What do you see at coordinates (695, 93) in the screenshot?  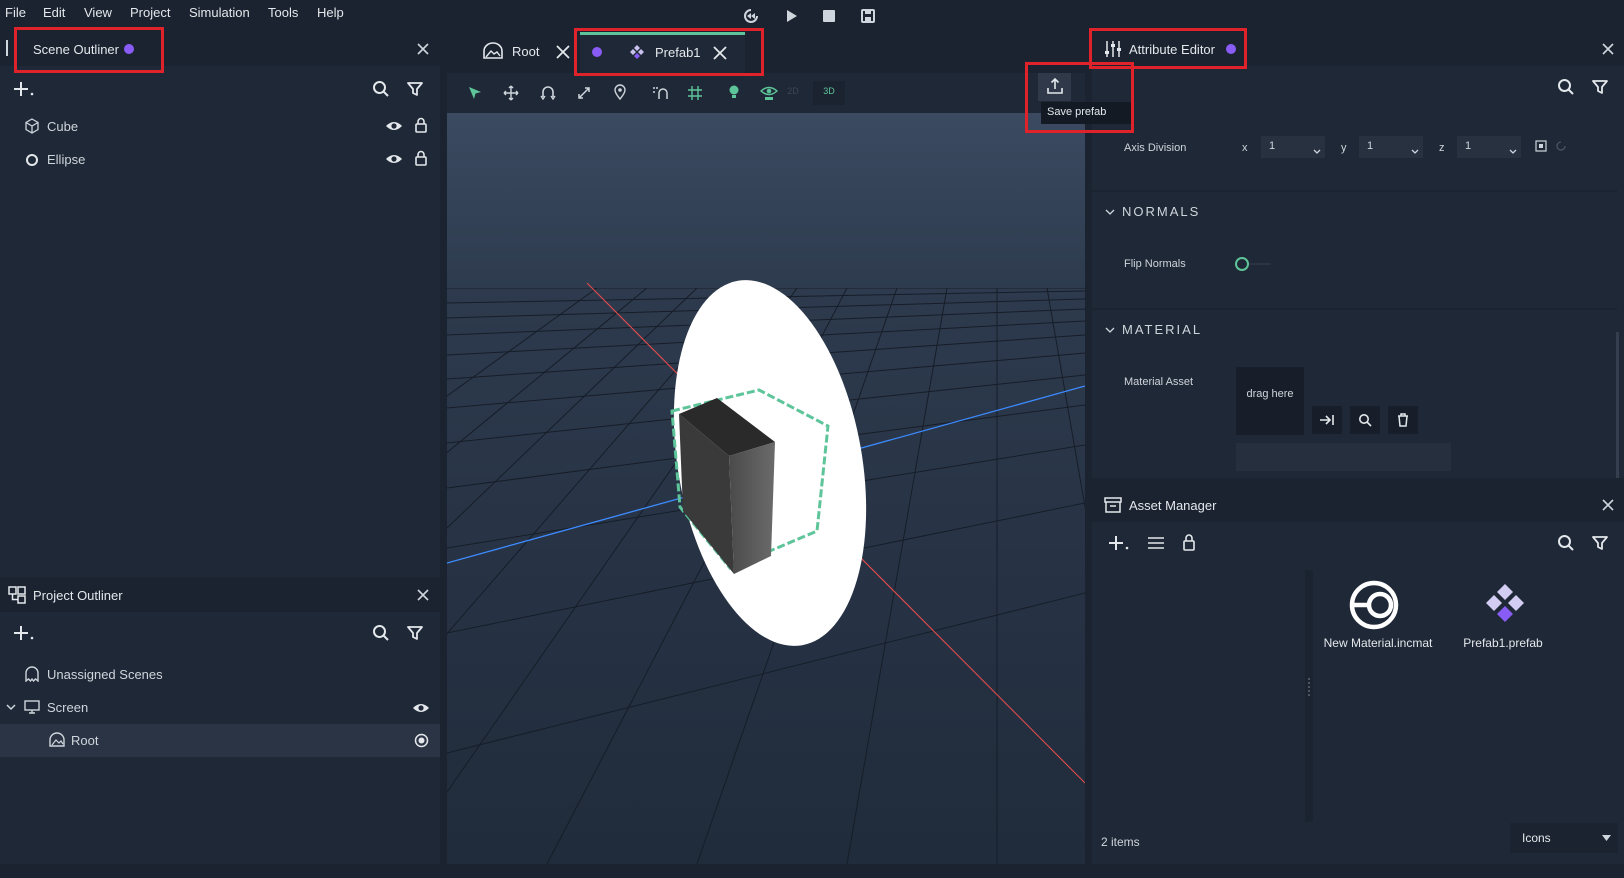 I see `grid-icon` at bounding box center [695, 93].